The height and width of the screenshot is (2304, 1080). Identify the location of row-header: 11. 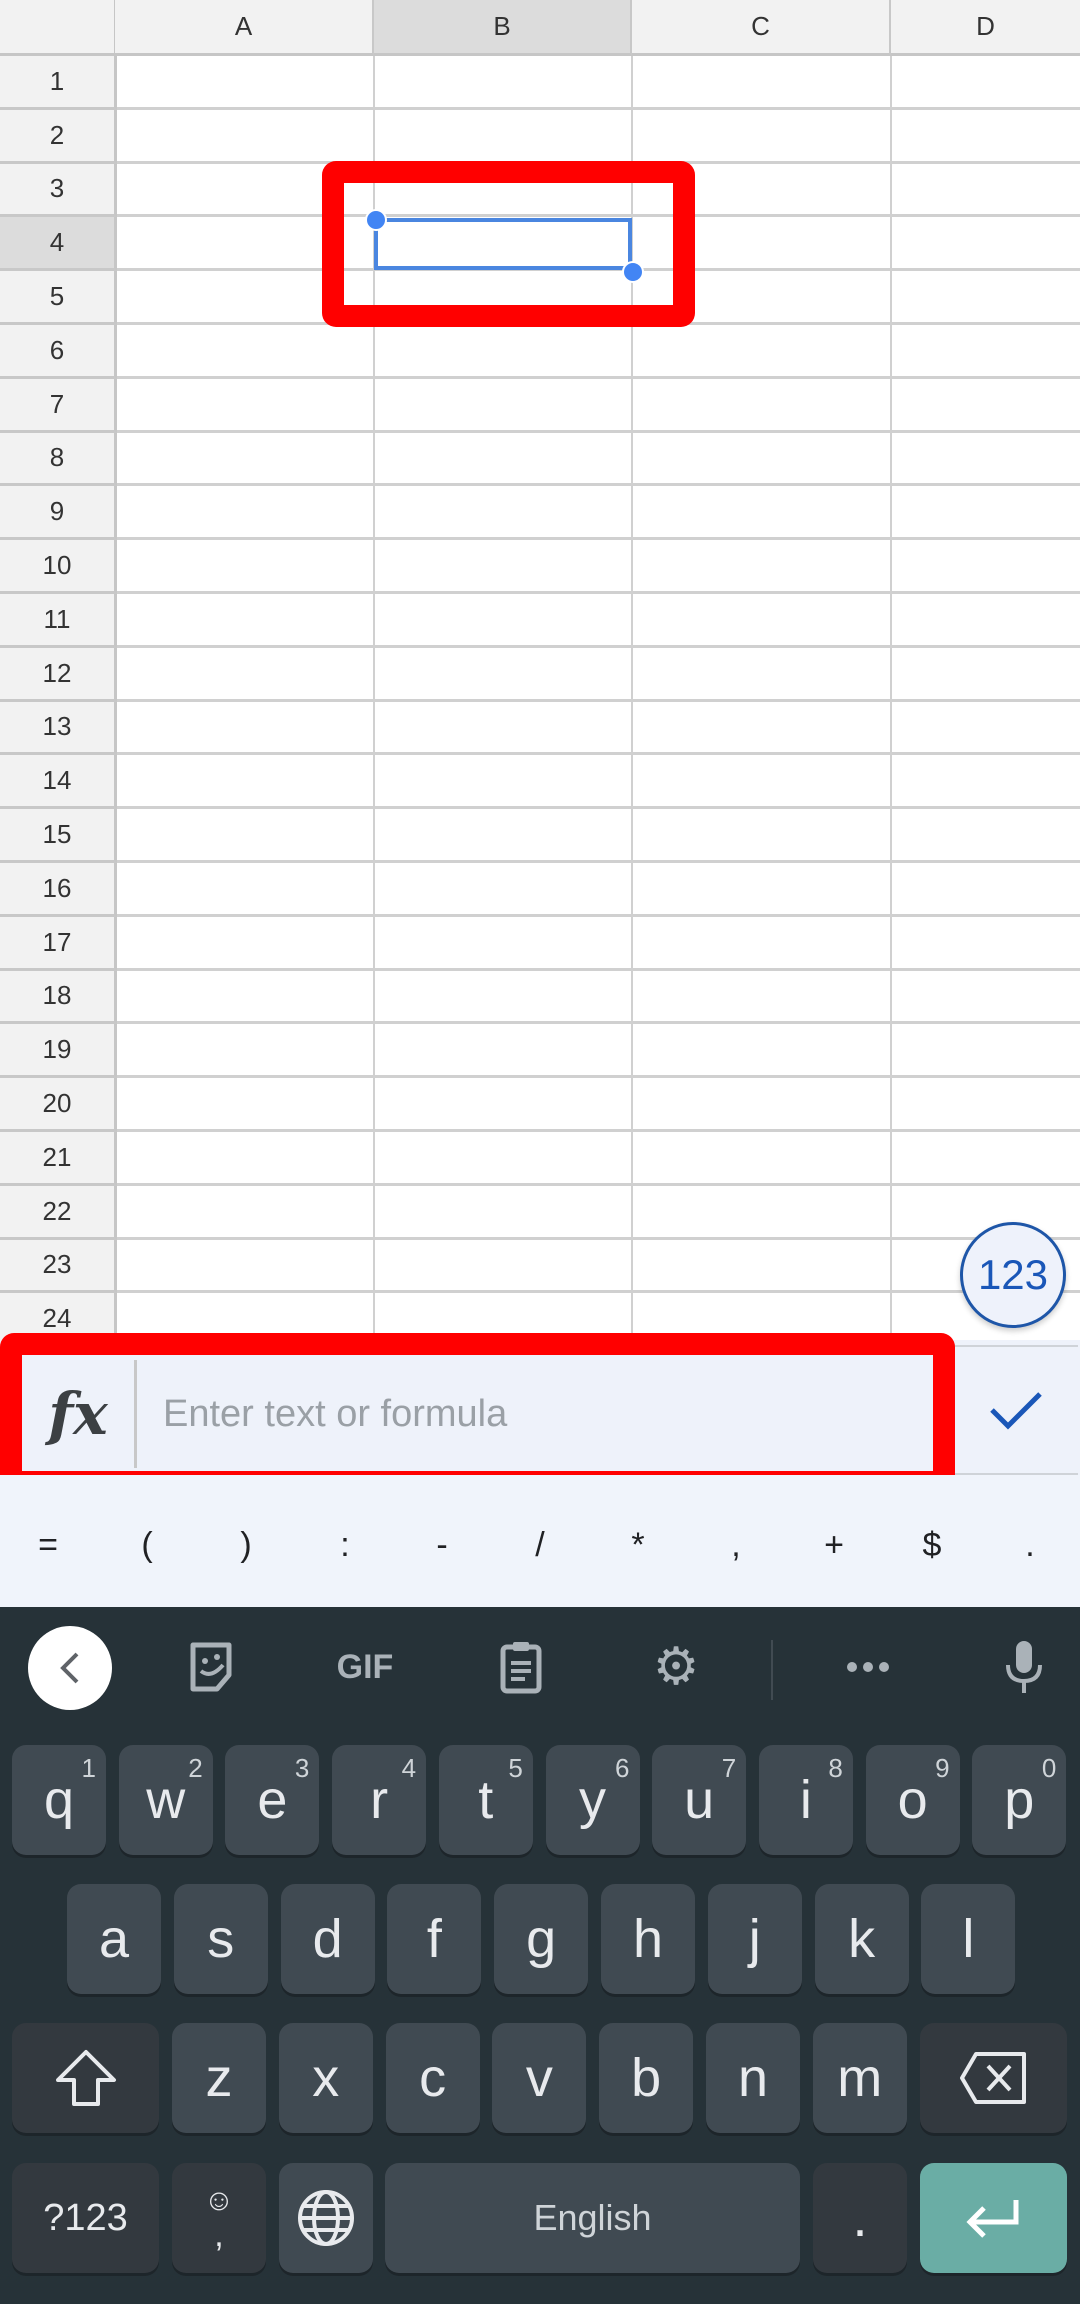
(58, 621).